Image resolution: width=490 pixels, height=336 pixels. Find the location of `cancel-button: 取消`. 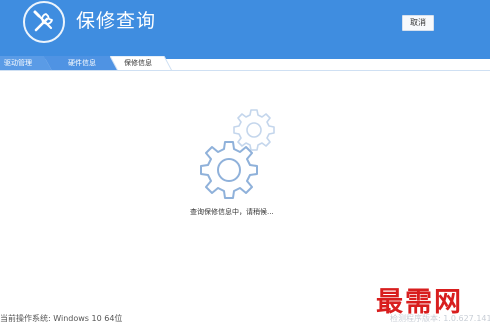

cancel-button: 取消 is located at coordinates (418, 23).